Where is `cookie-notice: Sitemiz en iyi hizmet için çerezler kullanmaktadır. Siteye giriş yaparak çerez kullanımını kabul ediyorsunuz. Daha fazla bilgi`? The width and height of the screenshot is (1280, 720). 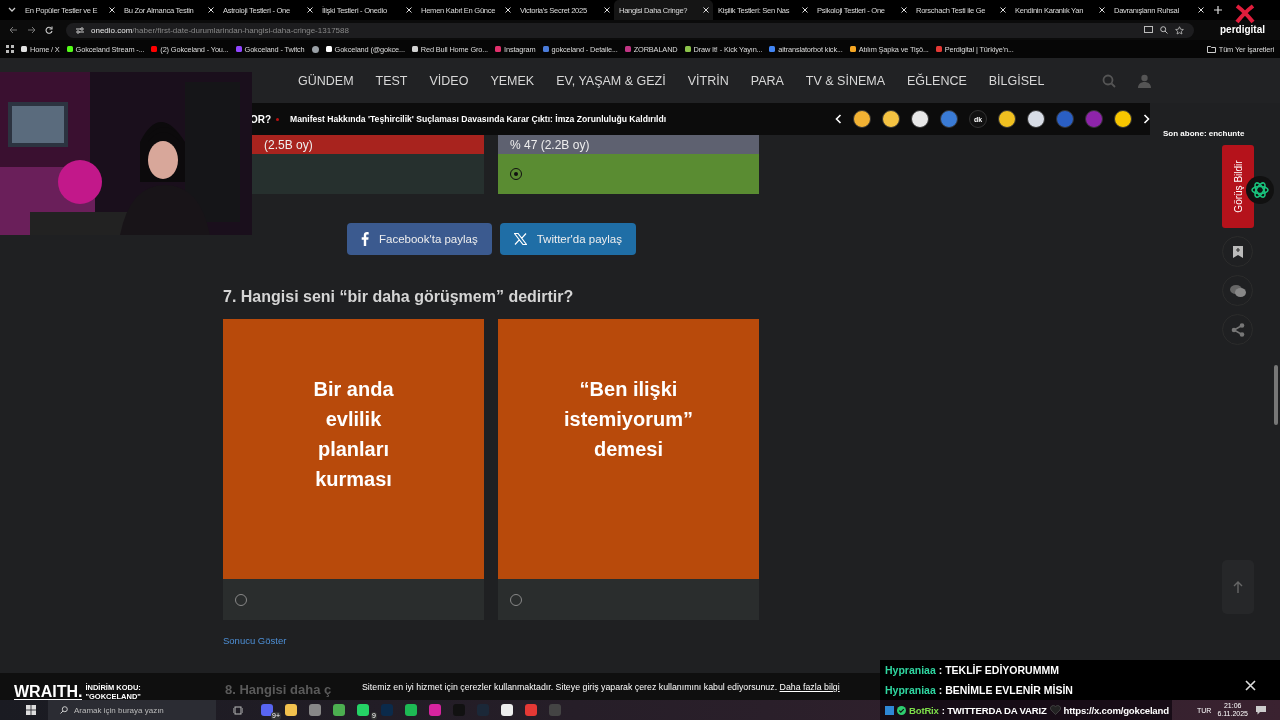 cookie-notice: Sitemiz en iyi hizmet için çerezler kullanmaktadır. Siteye giriş yaparak çerez kullanımını kabul ediyorsunuz. Daha fazla bilgi is located at coordinates (601, 686).